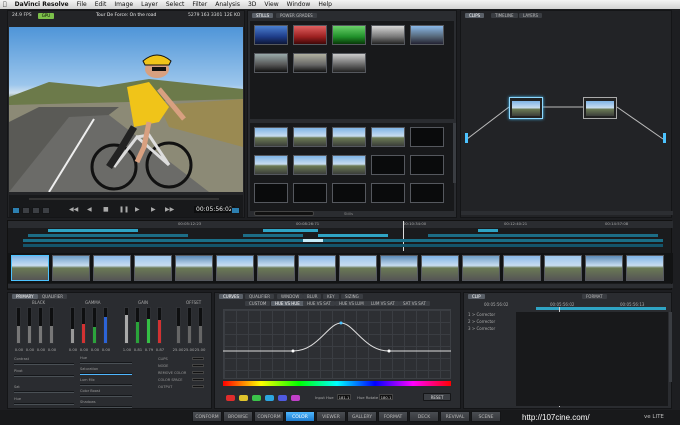 The height and width of the screenshot is (425, 680). I want to click on node-panel-scrollbar, so click(567, 213).